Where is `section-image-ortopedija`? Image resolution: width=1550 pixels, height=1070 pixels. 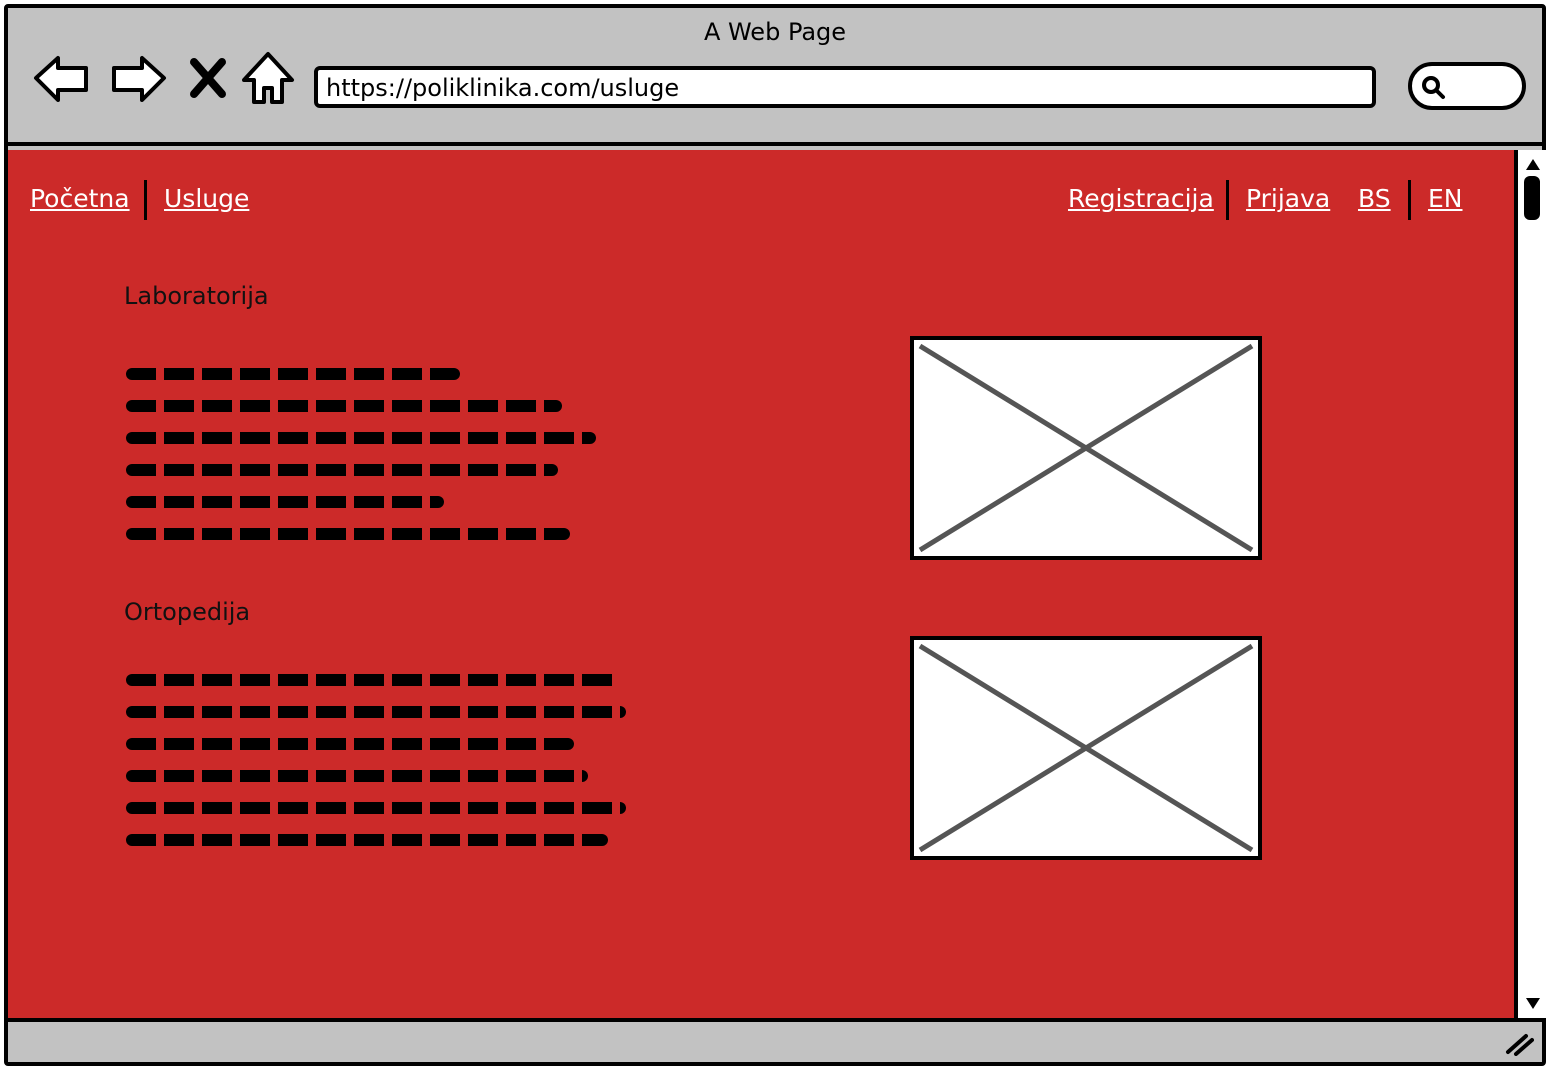
section-image-ortopedija is located at coordinates (1086, 748).